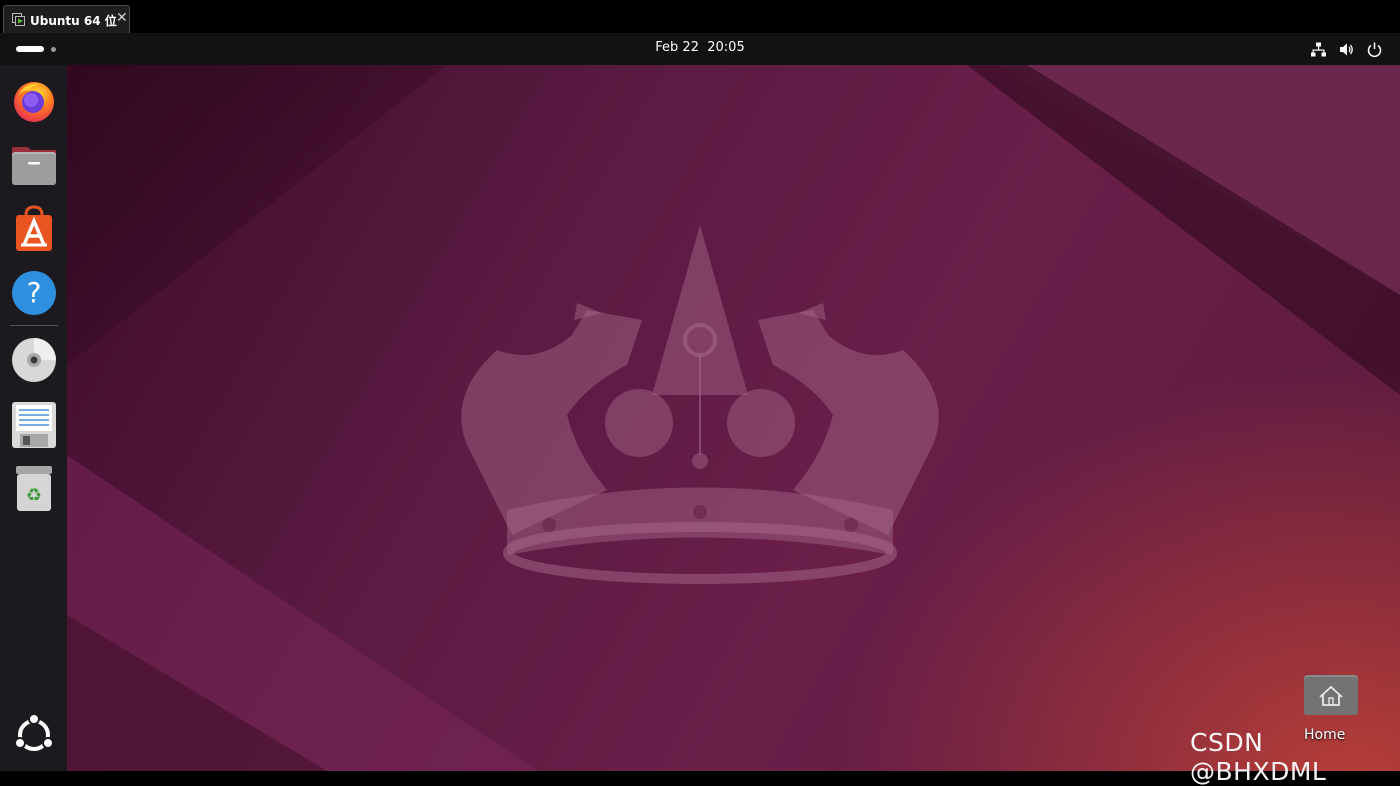 The height and width of the screenshot is (786, 1400). I want to click on trash-icon: ♻, so click(34, 489).